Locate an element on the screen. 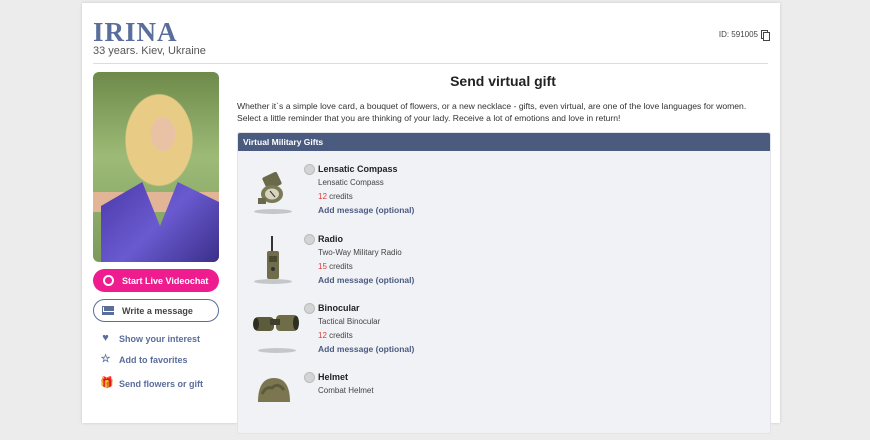 This screenshot has width=870, height=440. star-icon: ☆ is located at coordinates (105, 359).